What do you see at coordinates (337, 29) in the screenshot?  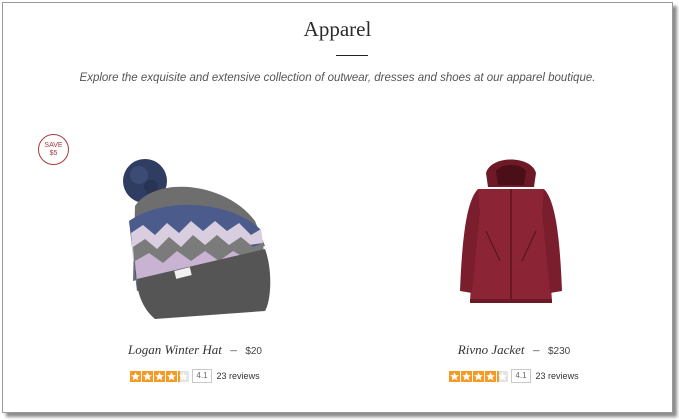 I see `section-title: Apparel` at bounding box center [337, 29].